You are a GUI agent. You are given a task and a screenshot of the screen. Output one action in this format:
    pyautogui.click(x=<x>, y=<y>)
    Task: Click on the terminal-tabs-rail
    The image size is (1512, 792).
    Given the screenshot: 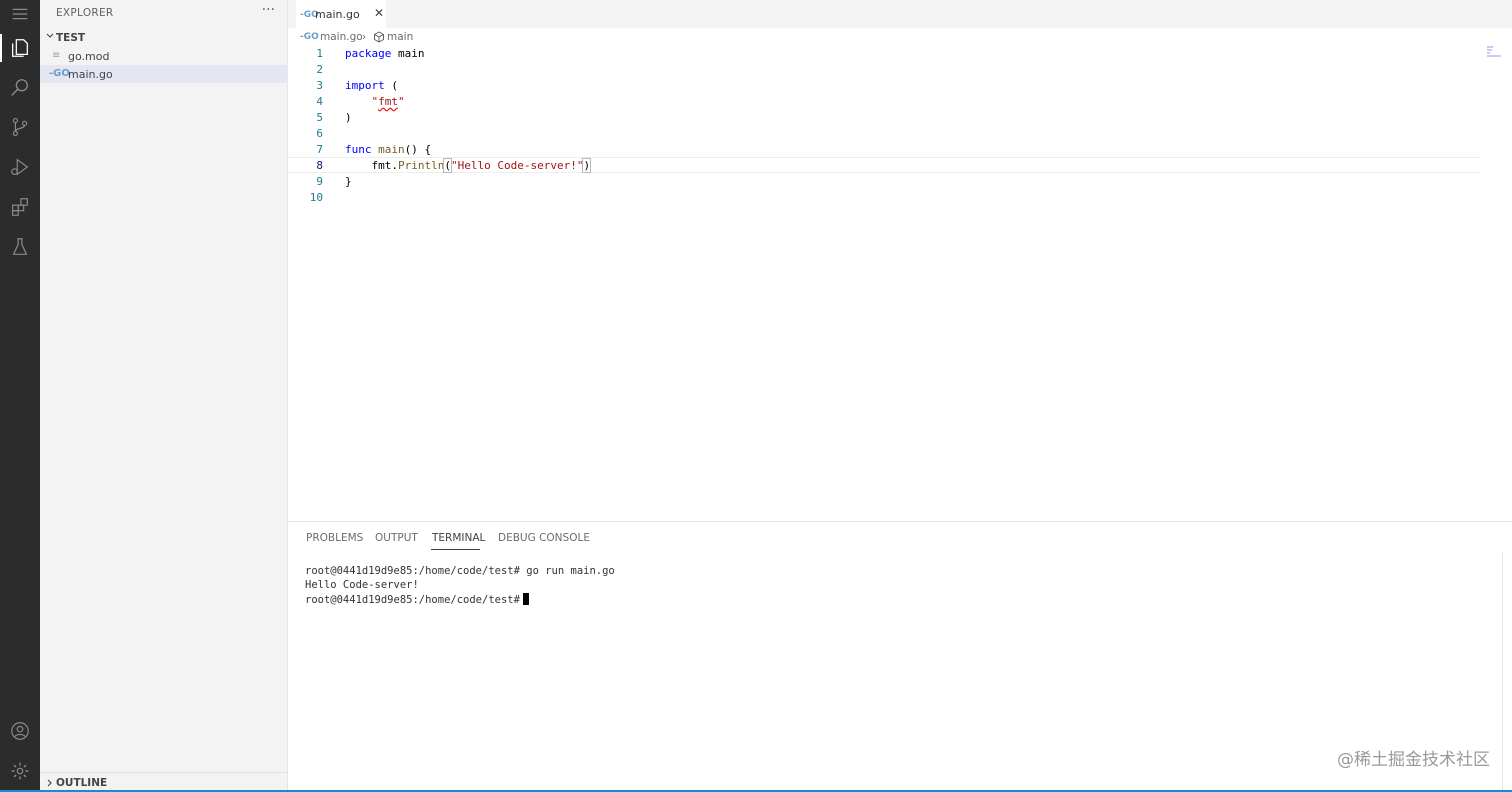 What is the action you would take?
    pyautogui.click(x=1507, y=672)
    